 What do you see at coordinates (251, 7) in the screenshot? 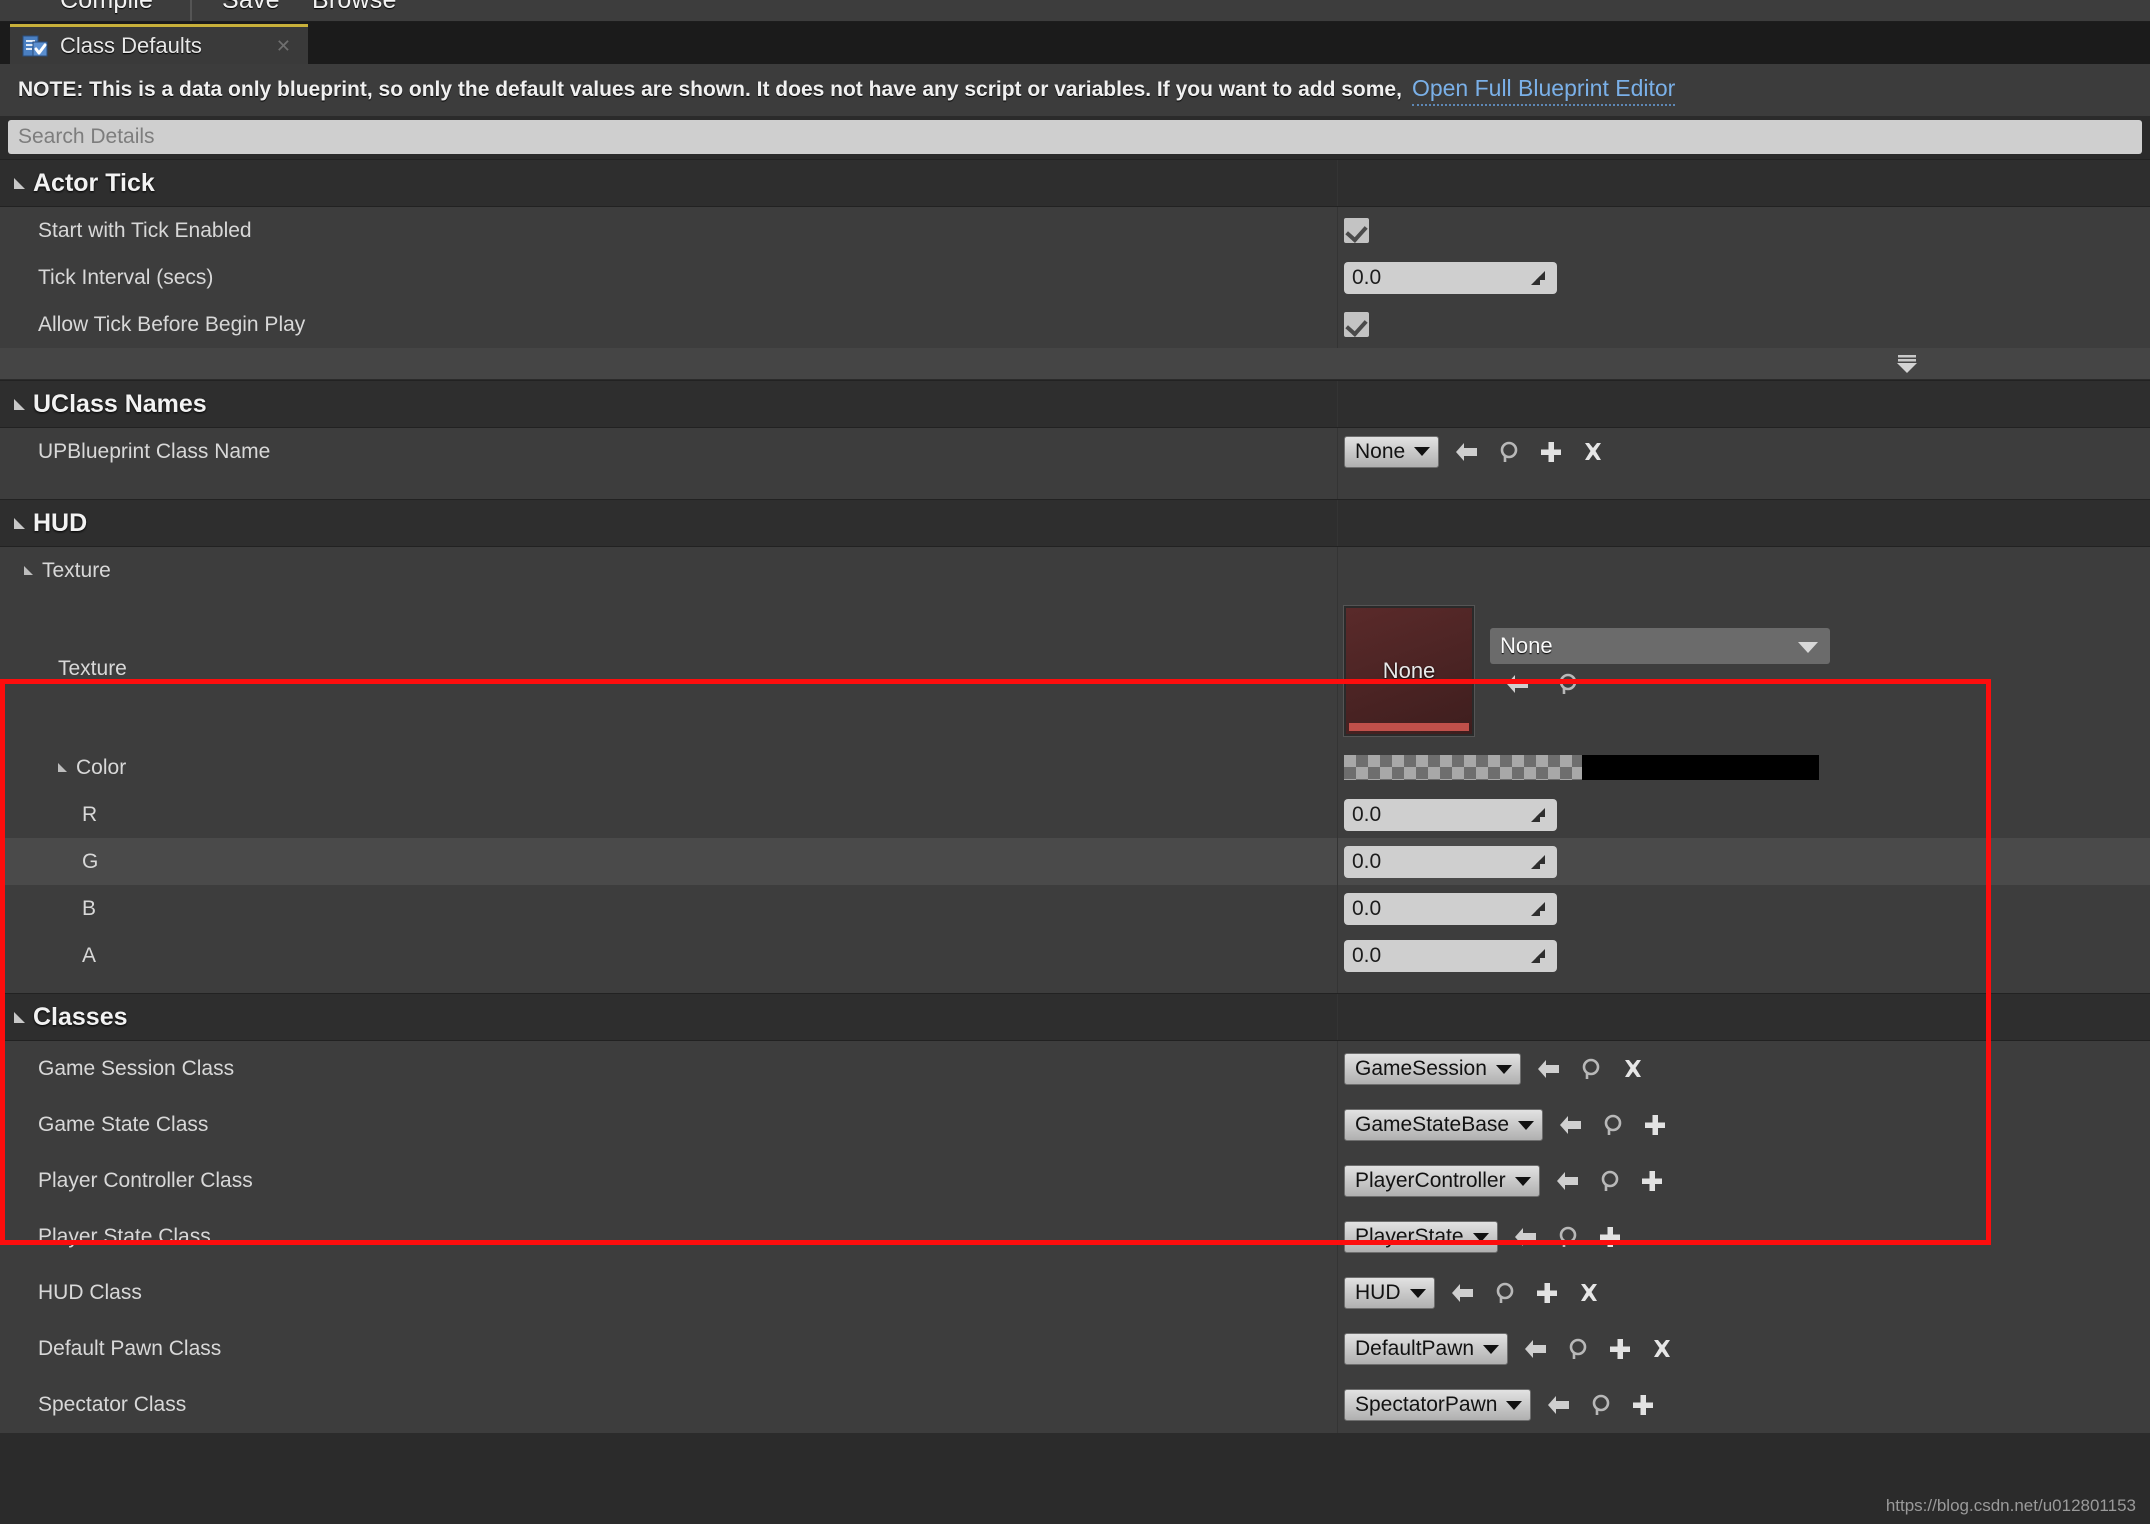
I see `save-button: Save` at bounding box center [251, 7].